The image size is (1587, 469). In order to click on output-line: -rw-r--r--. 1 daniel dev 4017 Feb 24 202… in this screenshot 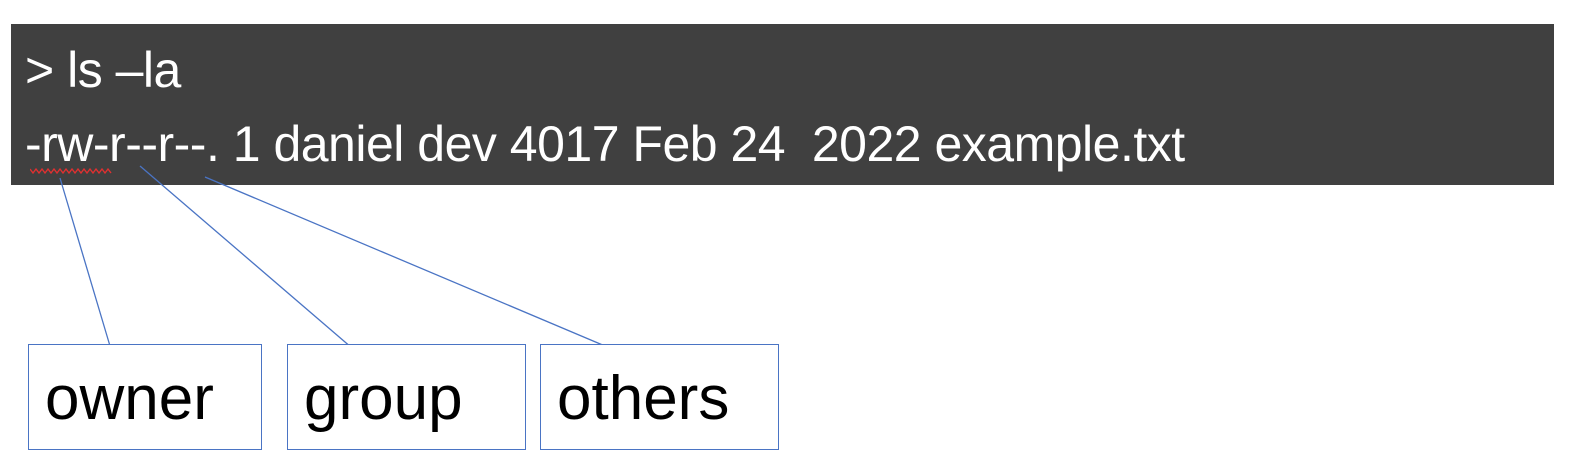, I will do `click(605, 144)`.